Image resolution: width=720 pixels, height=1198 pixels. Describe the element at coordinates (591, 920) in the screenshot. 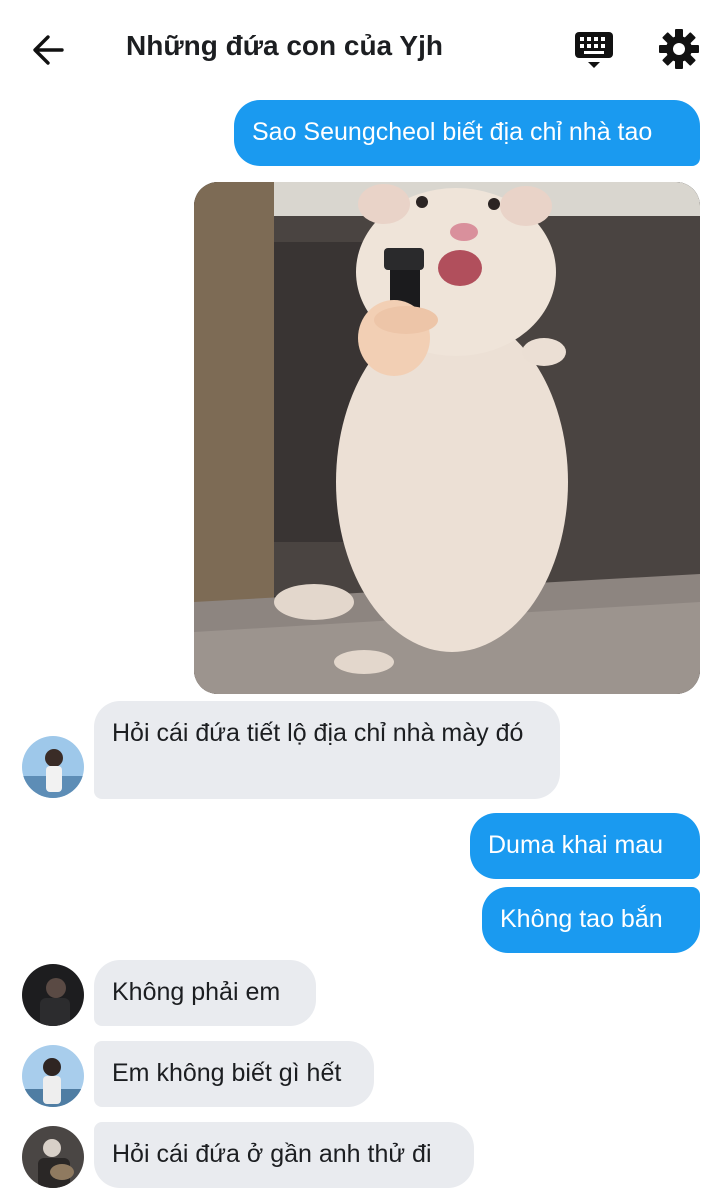

I see `outgoing-message: Không tao bắn` at that location.